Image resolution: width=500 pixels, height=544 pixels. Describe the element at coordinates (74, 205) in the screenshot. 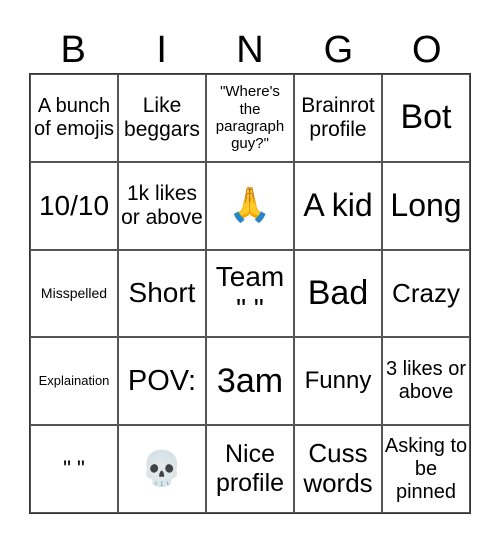

I see `bingo-cell: 10/10` at that location.